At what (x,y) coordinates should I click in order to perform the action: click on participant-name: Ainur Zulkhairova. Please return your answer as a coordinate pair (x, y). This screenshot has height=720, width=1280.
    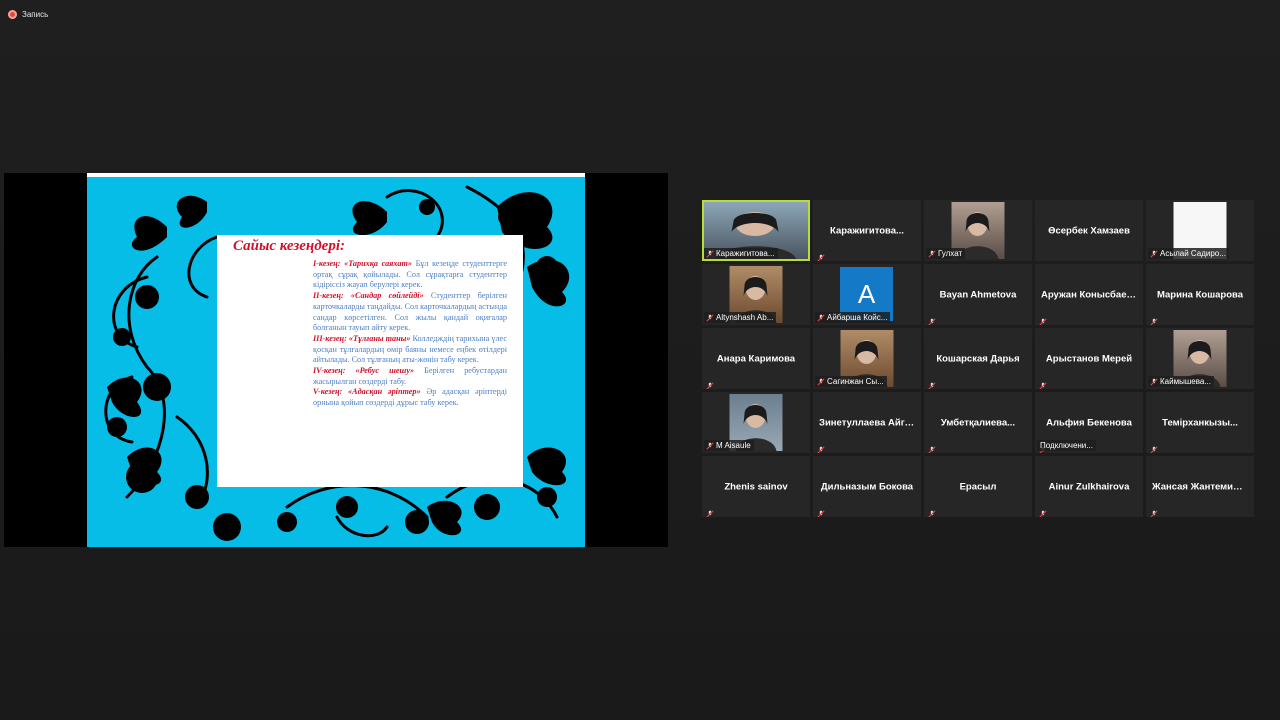
    Looking at the image, I should click on (1089, 486).